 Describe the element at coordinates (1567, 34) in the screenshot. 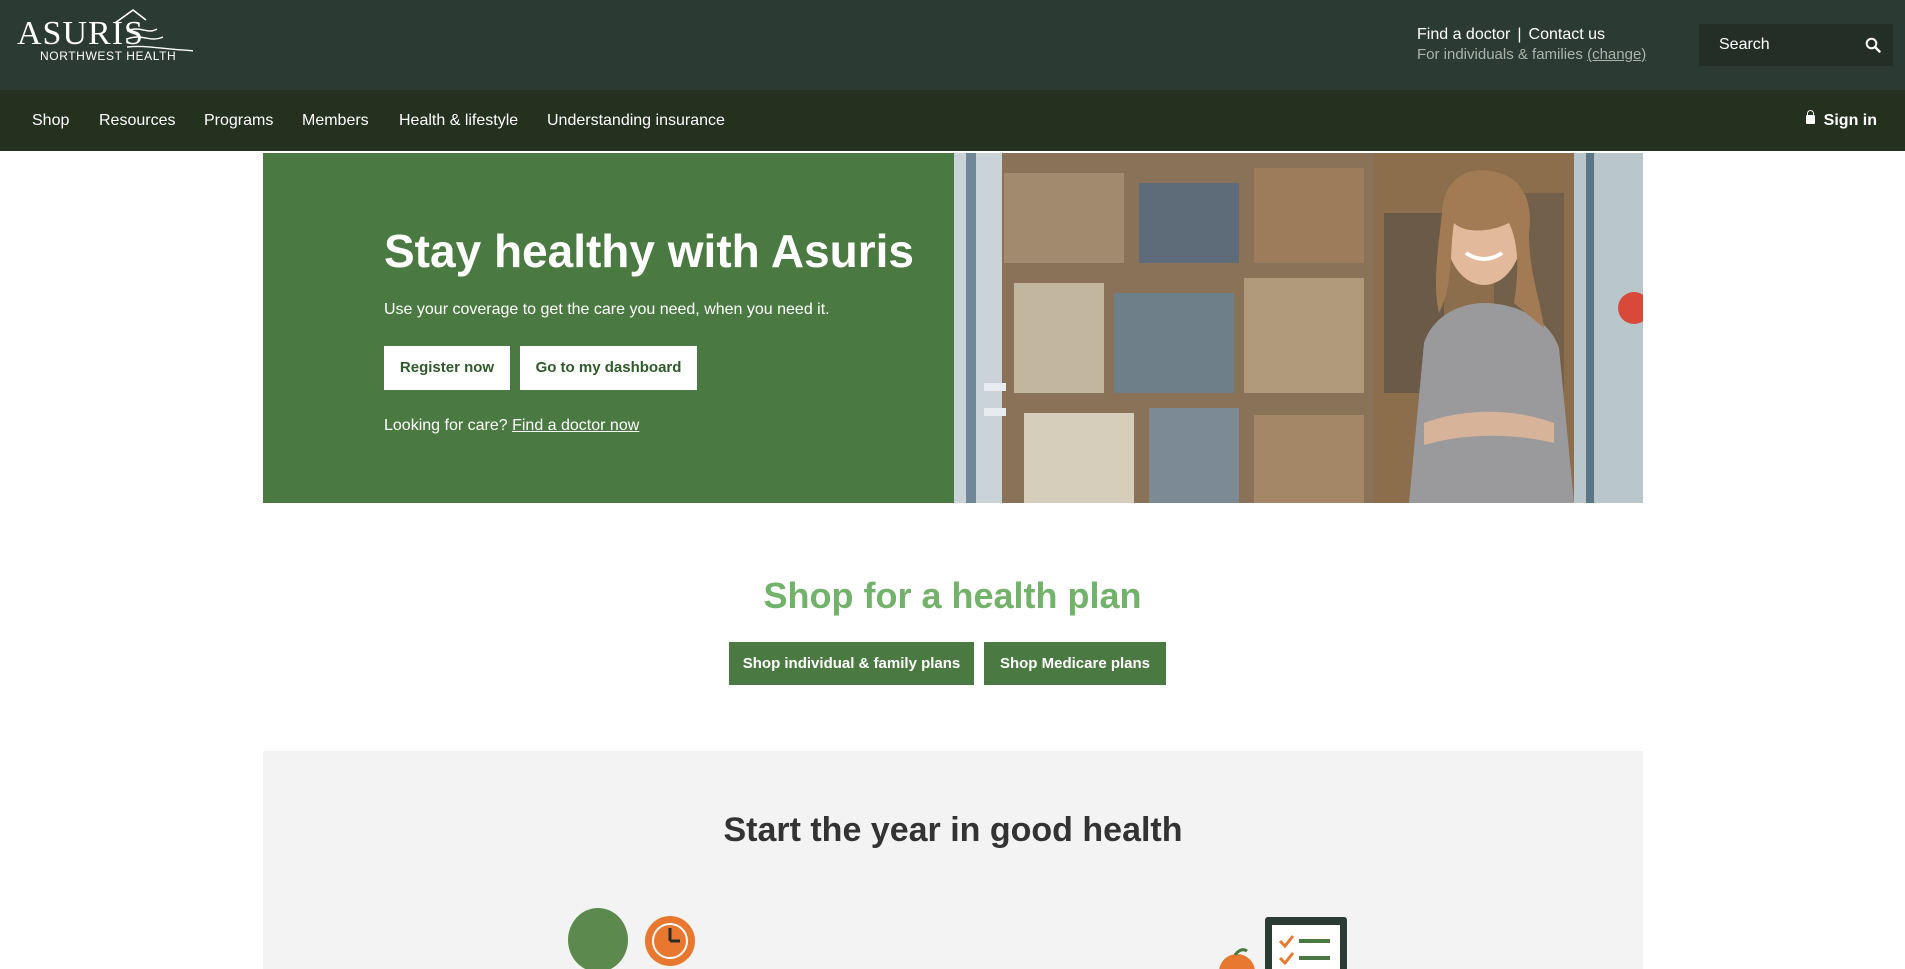

I see `contact-us-link: Contact us` at that location.